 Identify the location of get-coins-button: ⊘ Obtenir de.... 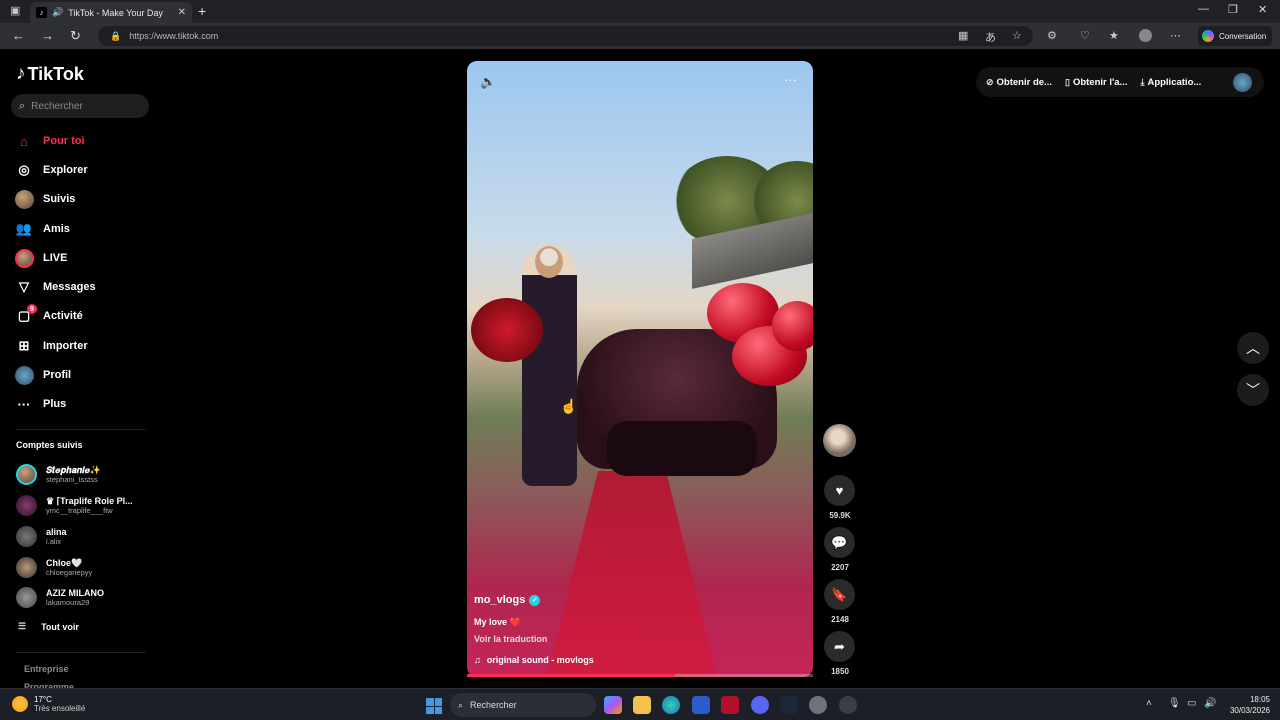
(1019, 82).